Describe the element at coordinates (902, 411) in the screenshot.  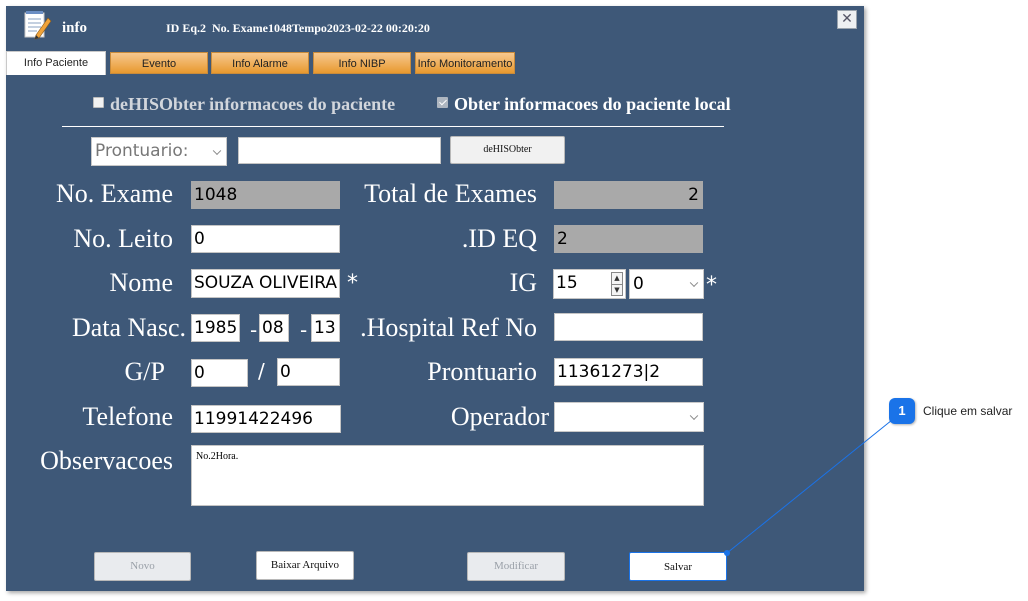
I see `callout-number-badge: 1` at that location.